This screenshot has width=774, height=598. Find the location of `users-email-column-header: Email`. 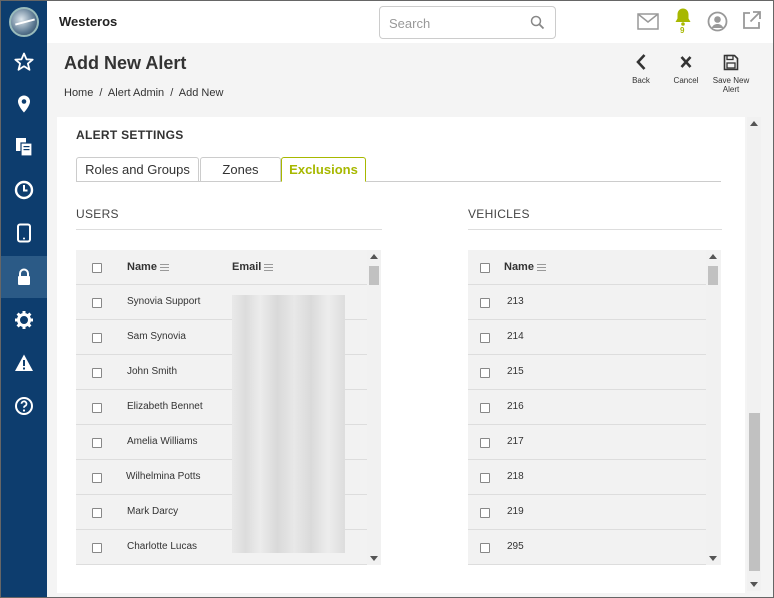

users-email-column-header: Email is located at coordinates (253, 267).